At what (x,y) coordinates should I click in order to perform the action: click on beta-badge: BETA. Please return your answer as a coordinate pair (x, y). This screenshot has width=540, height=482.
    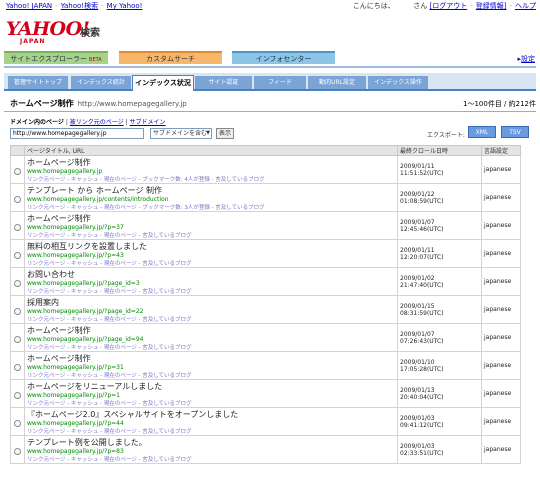
    Looking at the image, I should click on (95, 60).